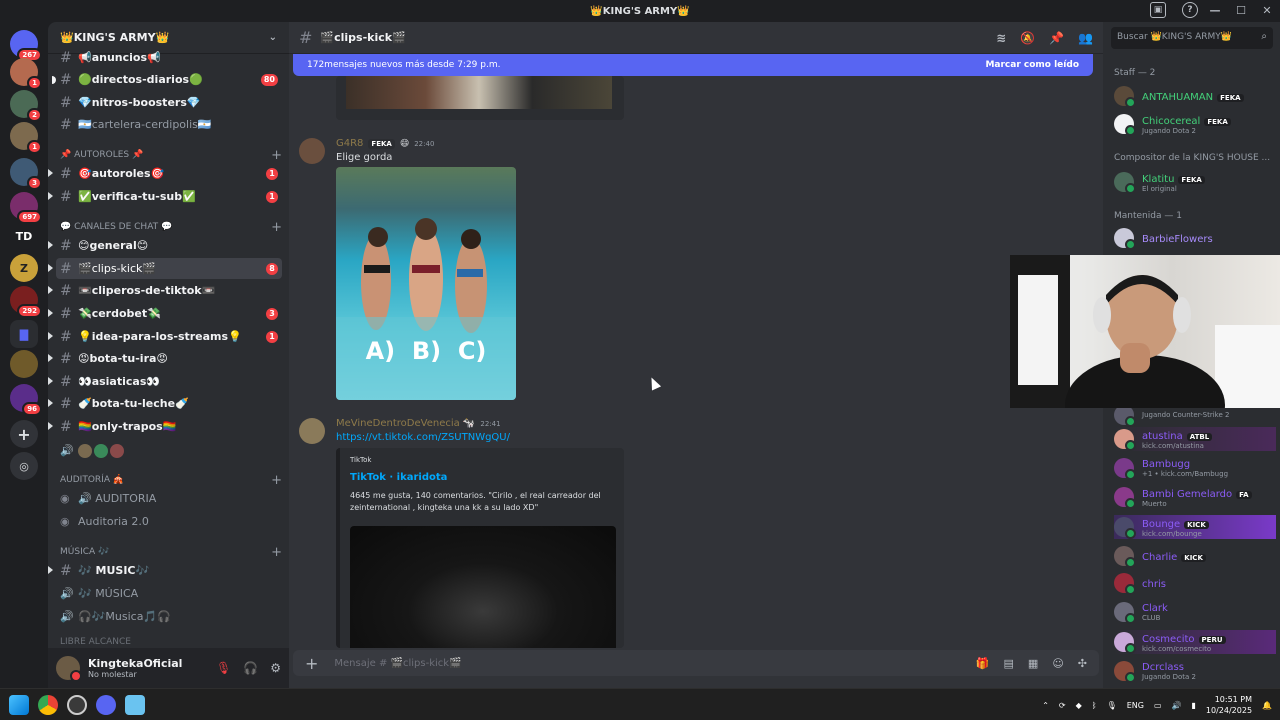  I want to click on voice-channel-musica-2: 🔊 🎧🎶Musica🎵🎧, so click(169, 616).